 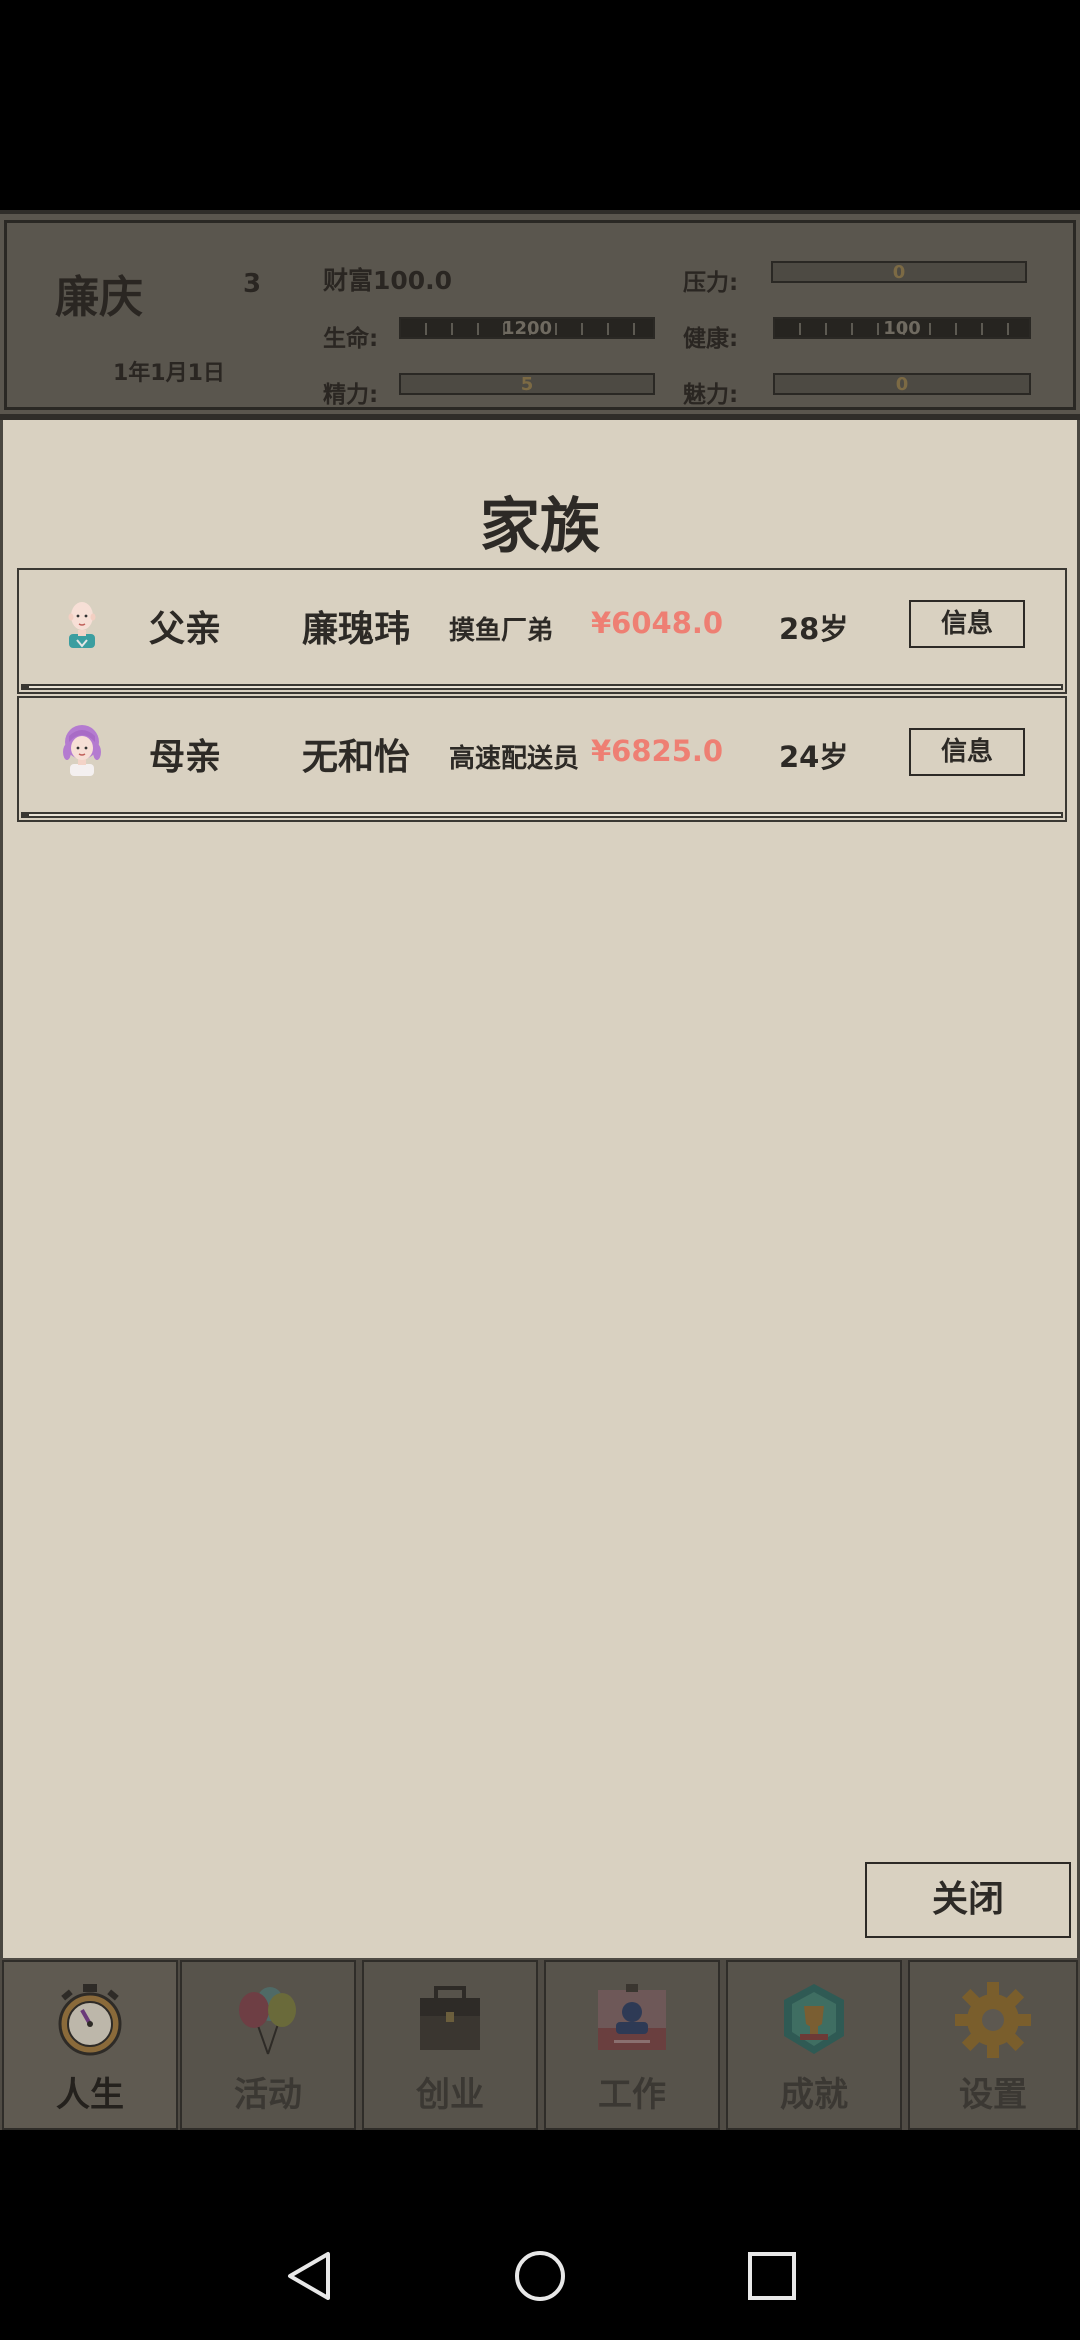 What do you see at coordinates (540, 527) in the screenshot?
I see `panel-title: 家族` at bounding box center [540, 527].